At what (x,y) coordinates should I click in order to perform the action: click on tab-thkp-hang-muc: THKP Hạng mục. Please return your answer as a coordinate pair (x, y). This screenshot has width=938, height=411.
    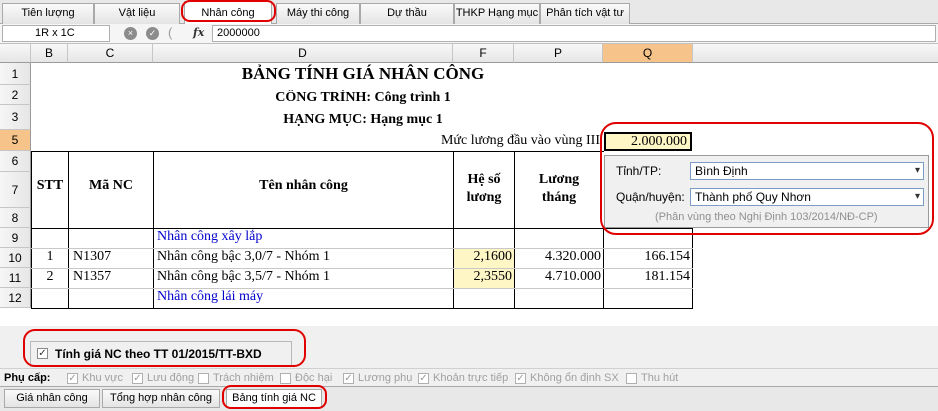
    Looking at the image, I should click on (497, 13).